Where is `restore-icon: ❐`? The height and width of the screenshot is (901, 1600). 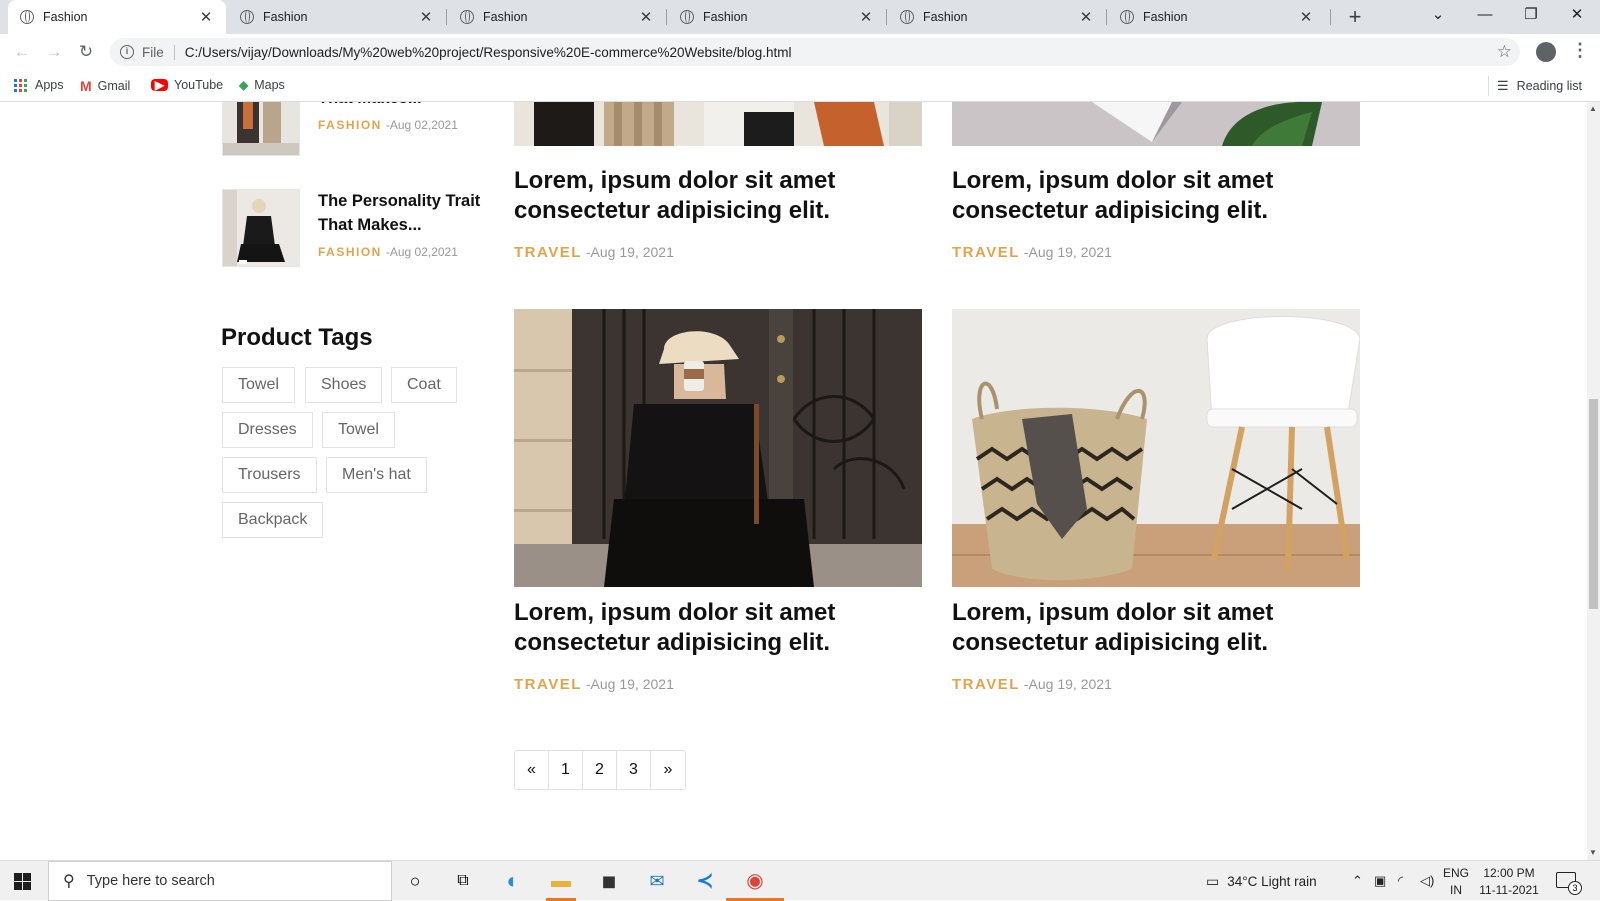
restore-icon: ❐ is located at coordinates (1531, 15).